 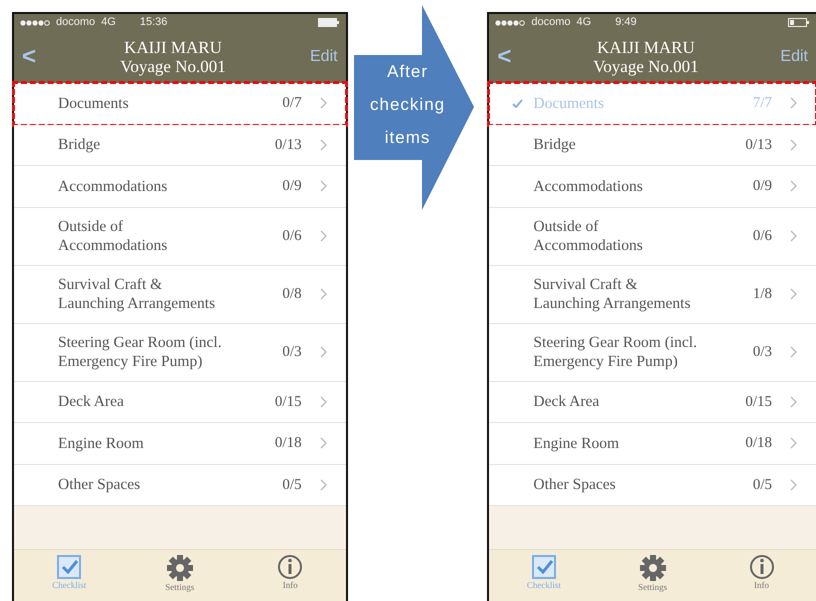 I want to click on status-time: 9:49, so click(x=626, y=22).